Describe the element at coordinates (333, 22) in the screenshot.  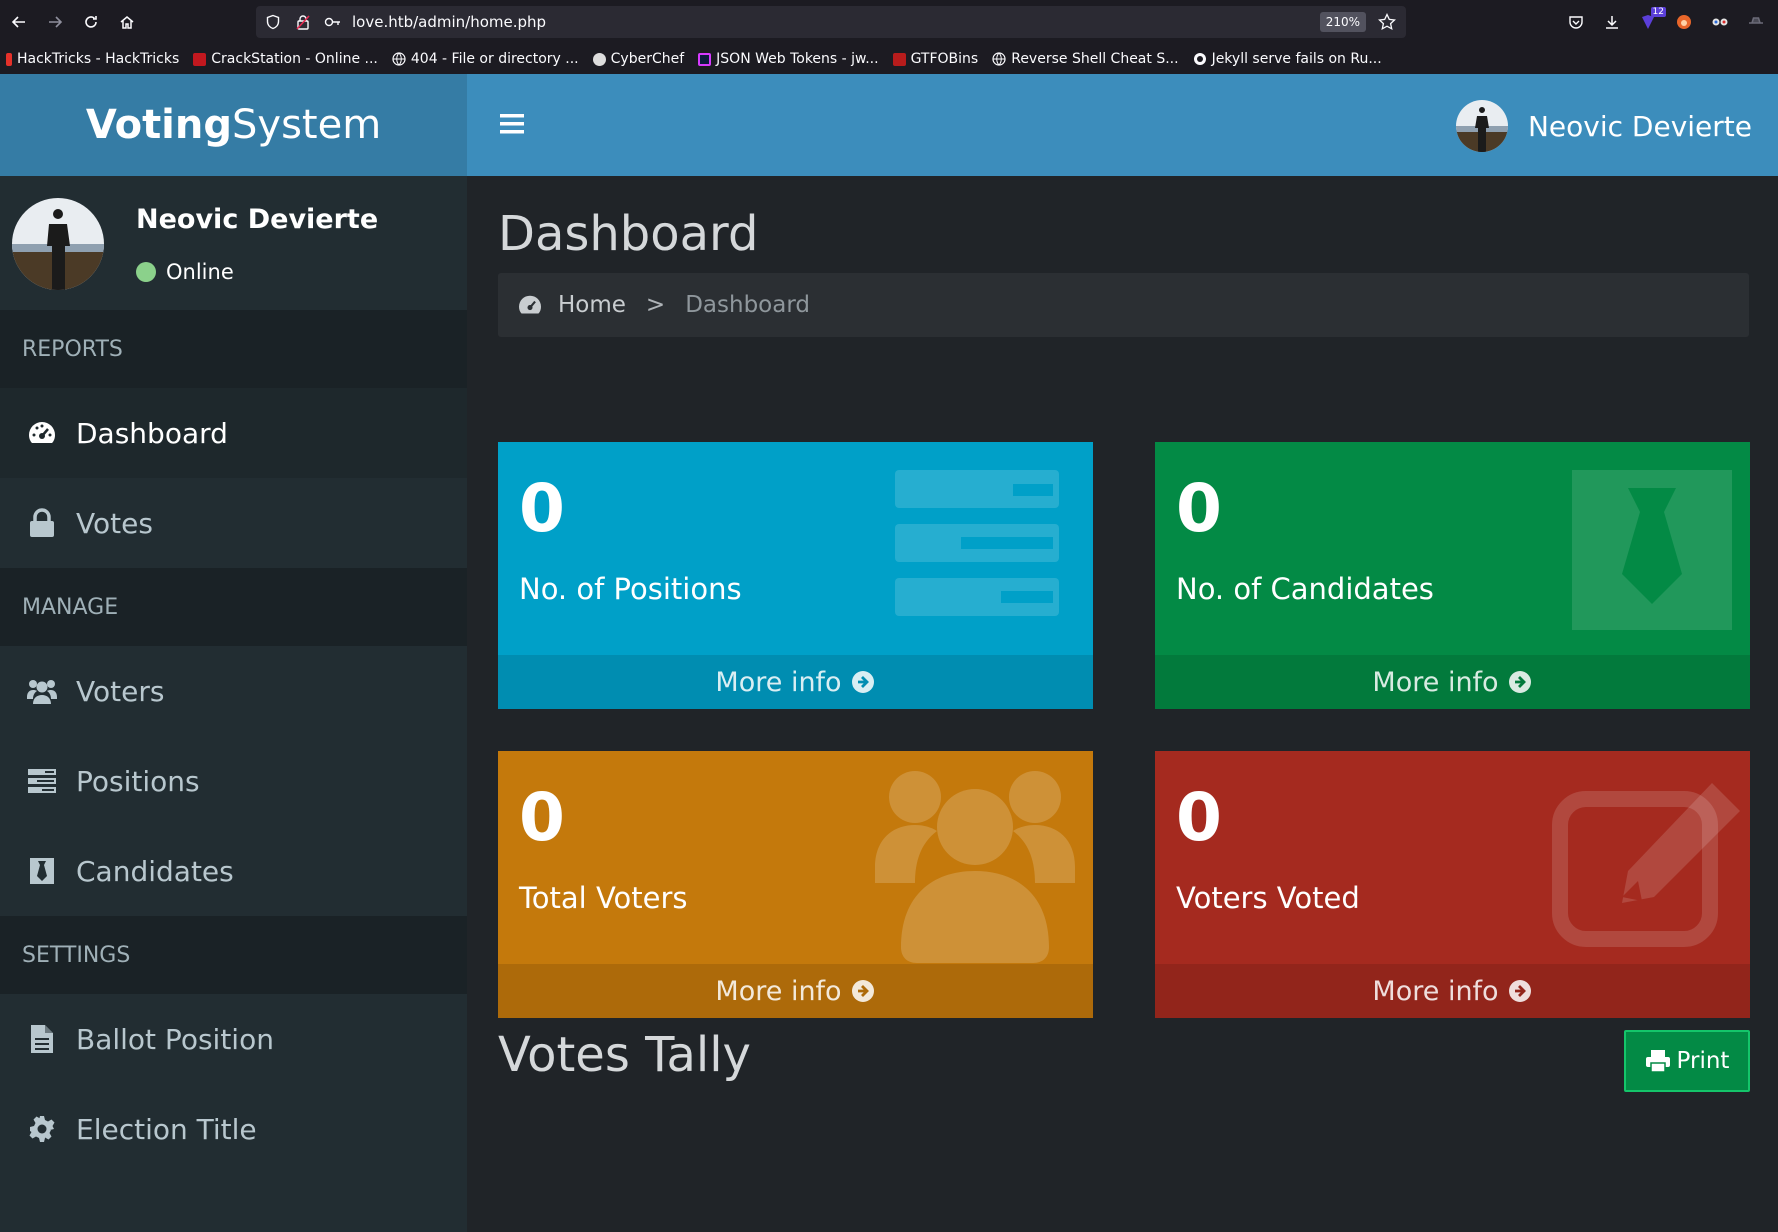
I see `key-icon` at that location.